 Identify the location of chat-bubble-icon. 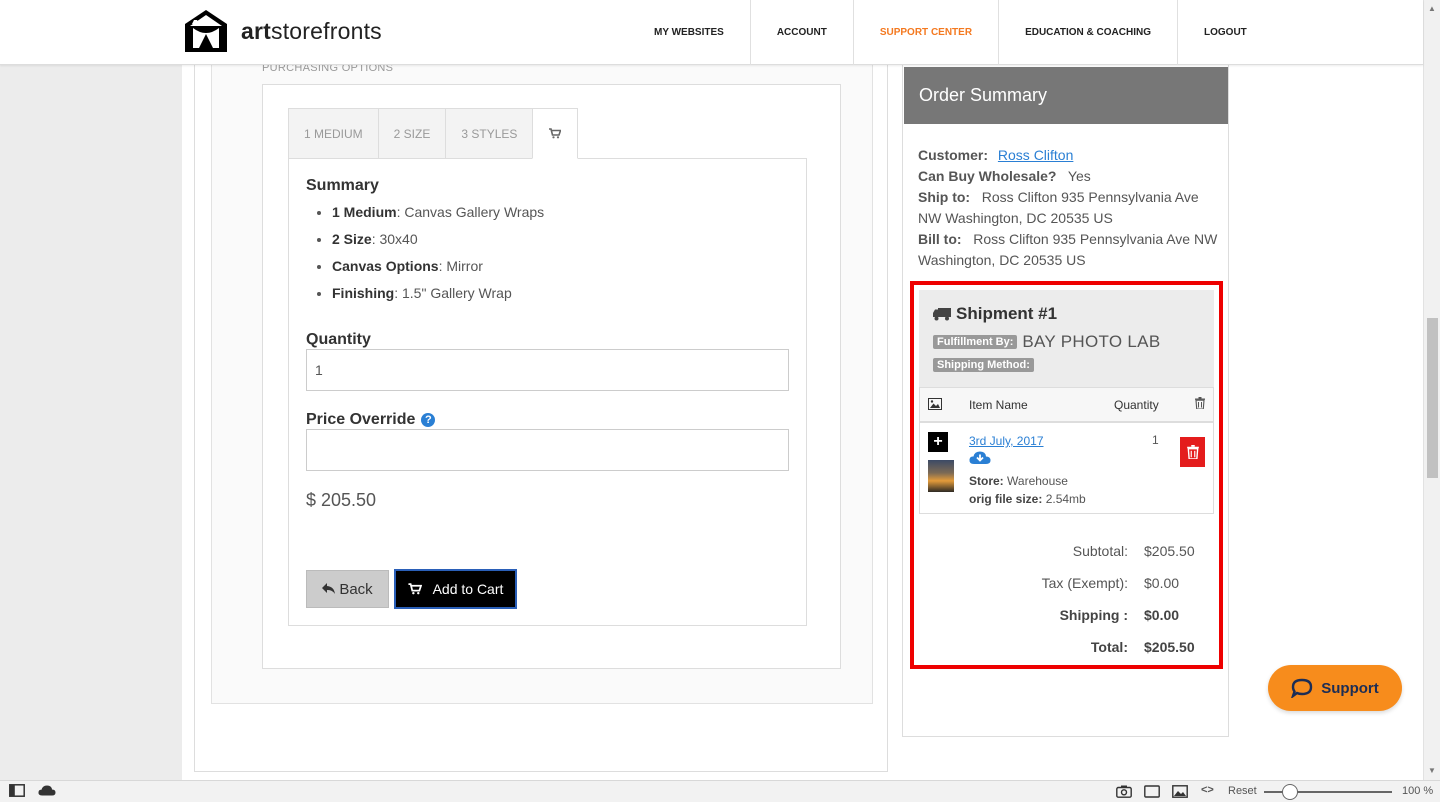
(1302, 688).